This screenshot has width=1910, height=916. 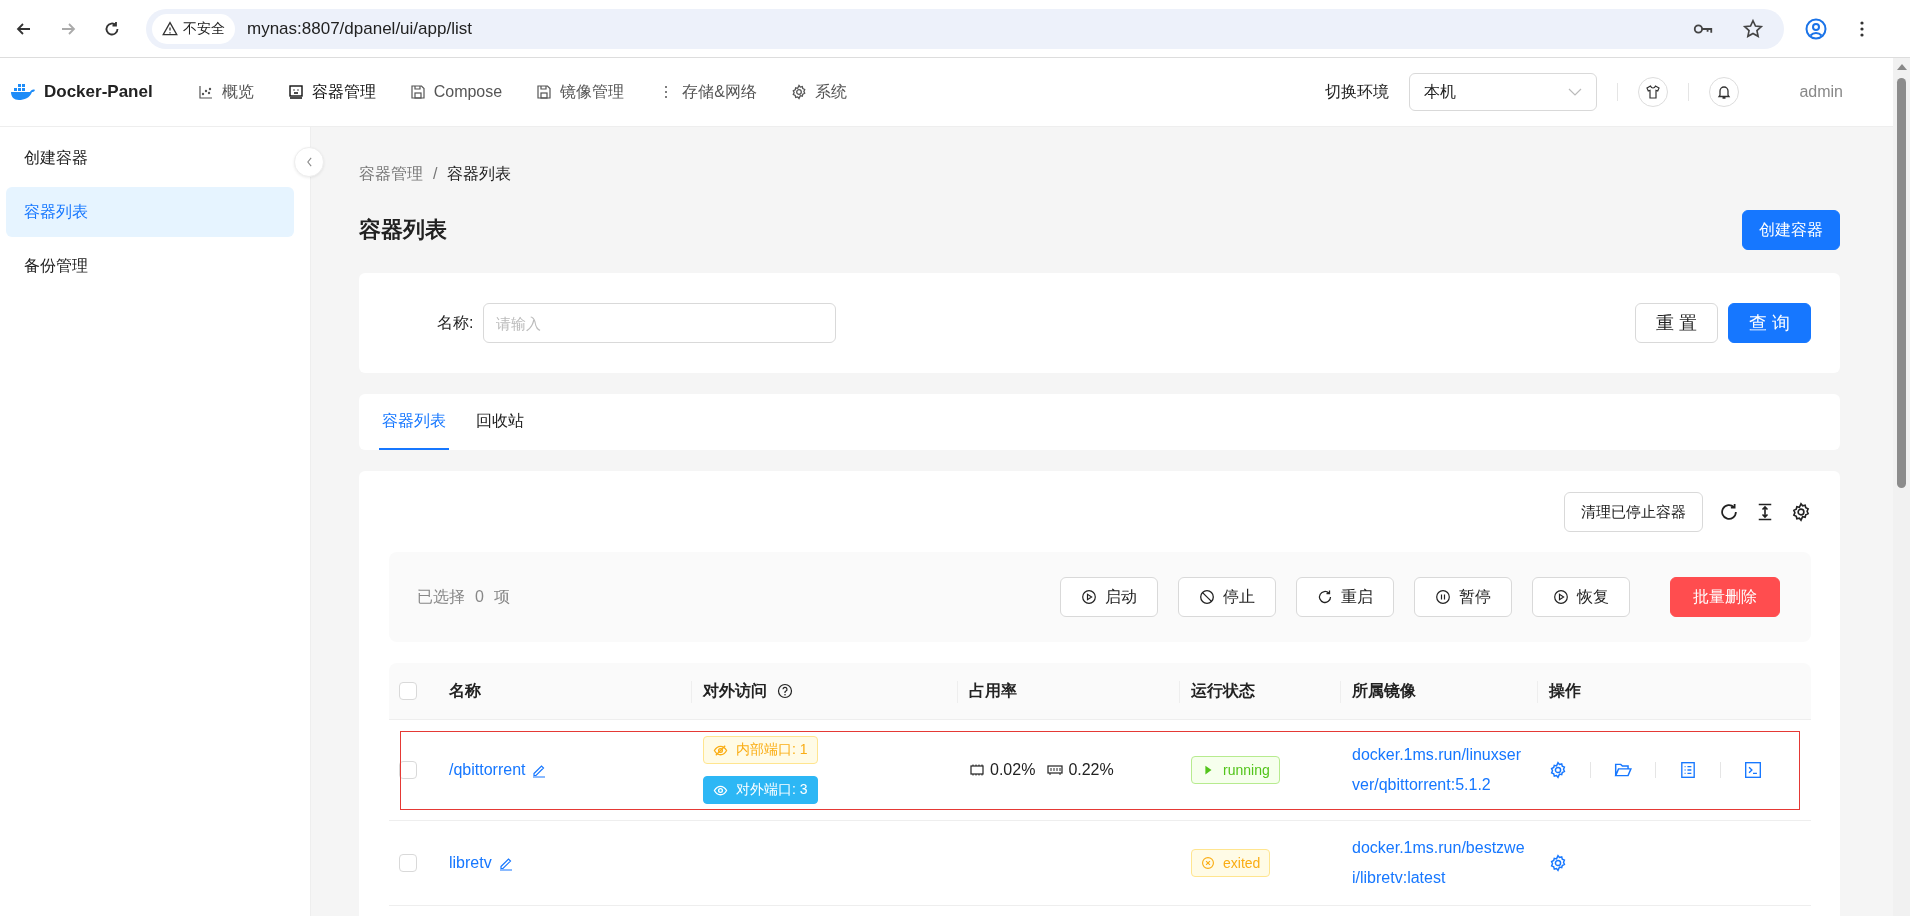 What do you see at coordinates (1753, 770) in the screenshot?
I see `terminal-icon` at bounding box center [1753, 770].